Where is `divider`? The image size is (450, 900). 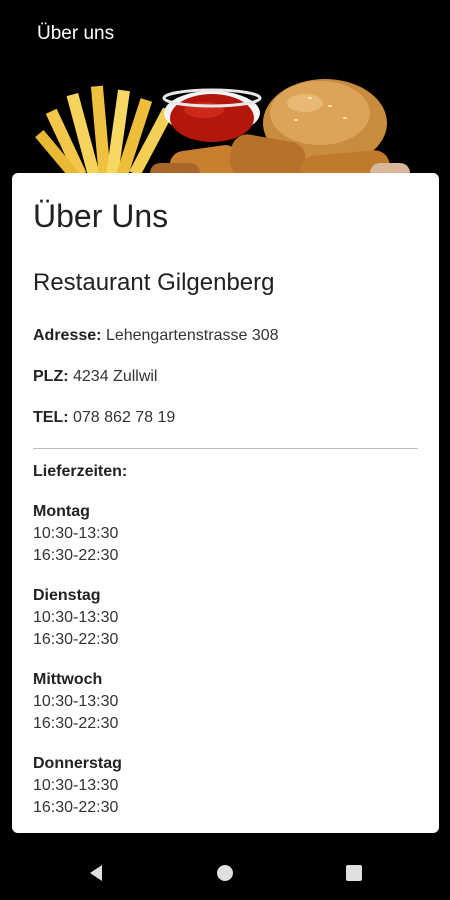 divider is located at coordinates (225, 448).